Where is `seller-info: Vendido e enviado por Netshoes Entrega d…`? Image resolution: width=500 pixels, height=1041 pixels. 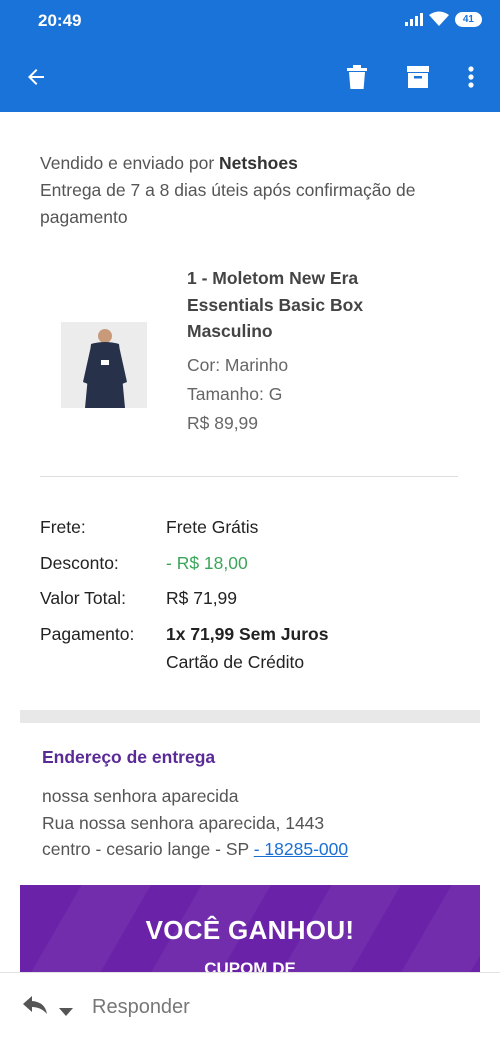 seller-info: Vendido e enviado por Netshoes Entrega d… is located at coordinates (250, 190).